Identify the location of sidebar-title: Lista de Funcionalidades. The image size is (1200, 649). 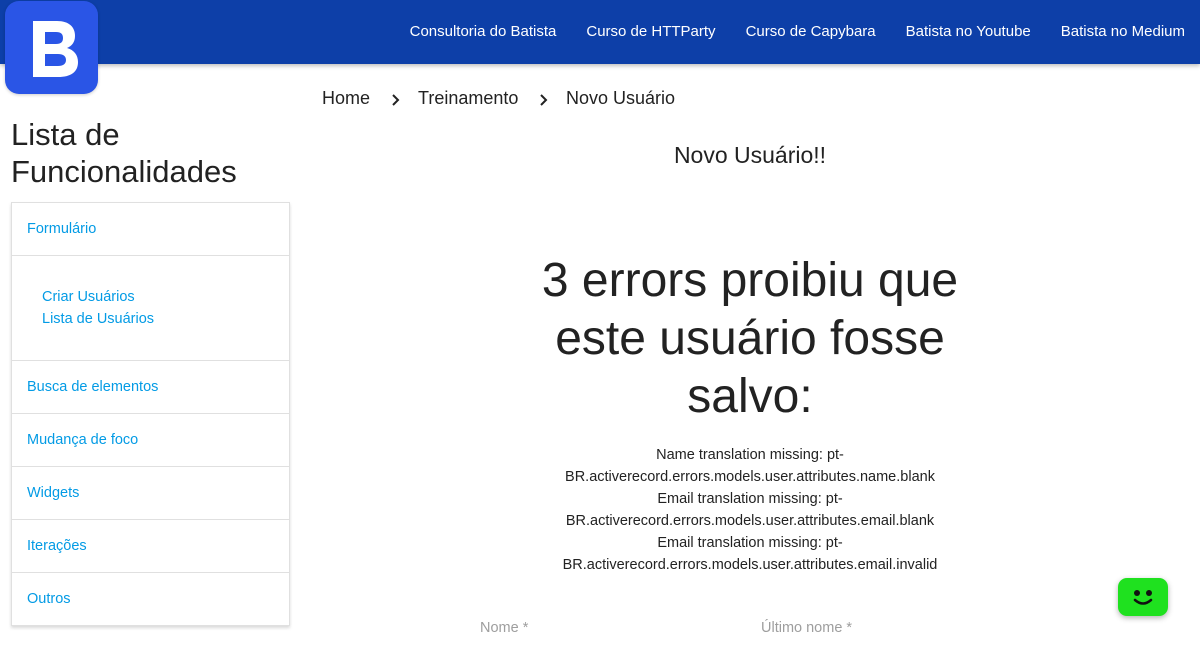
(151, 153).